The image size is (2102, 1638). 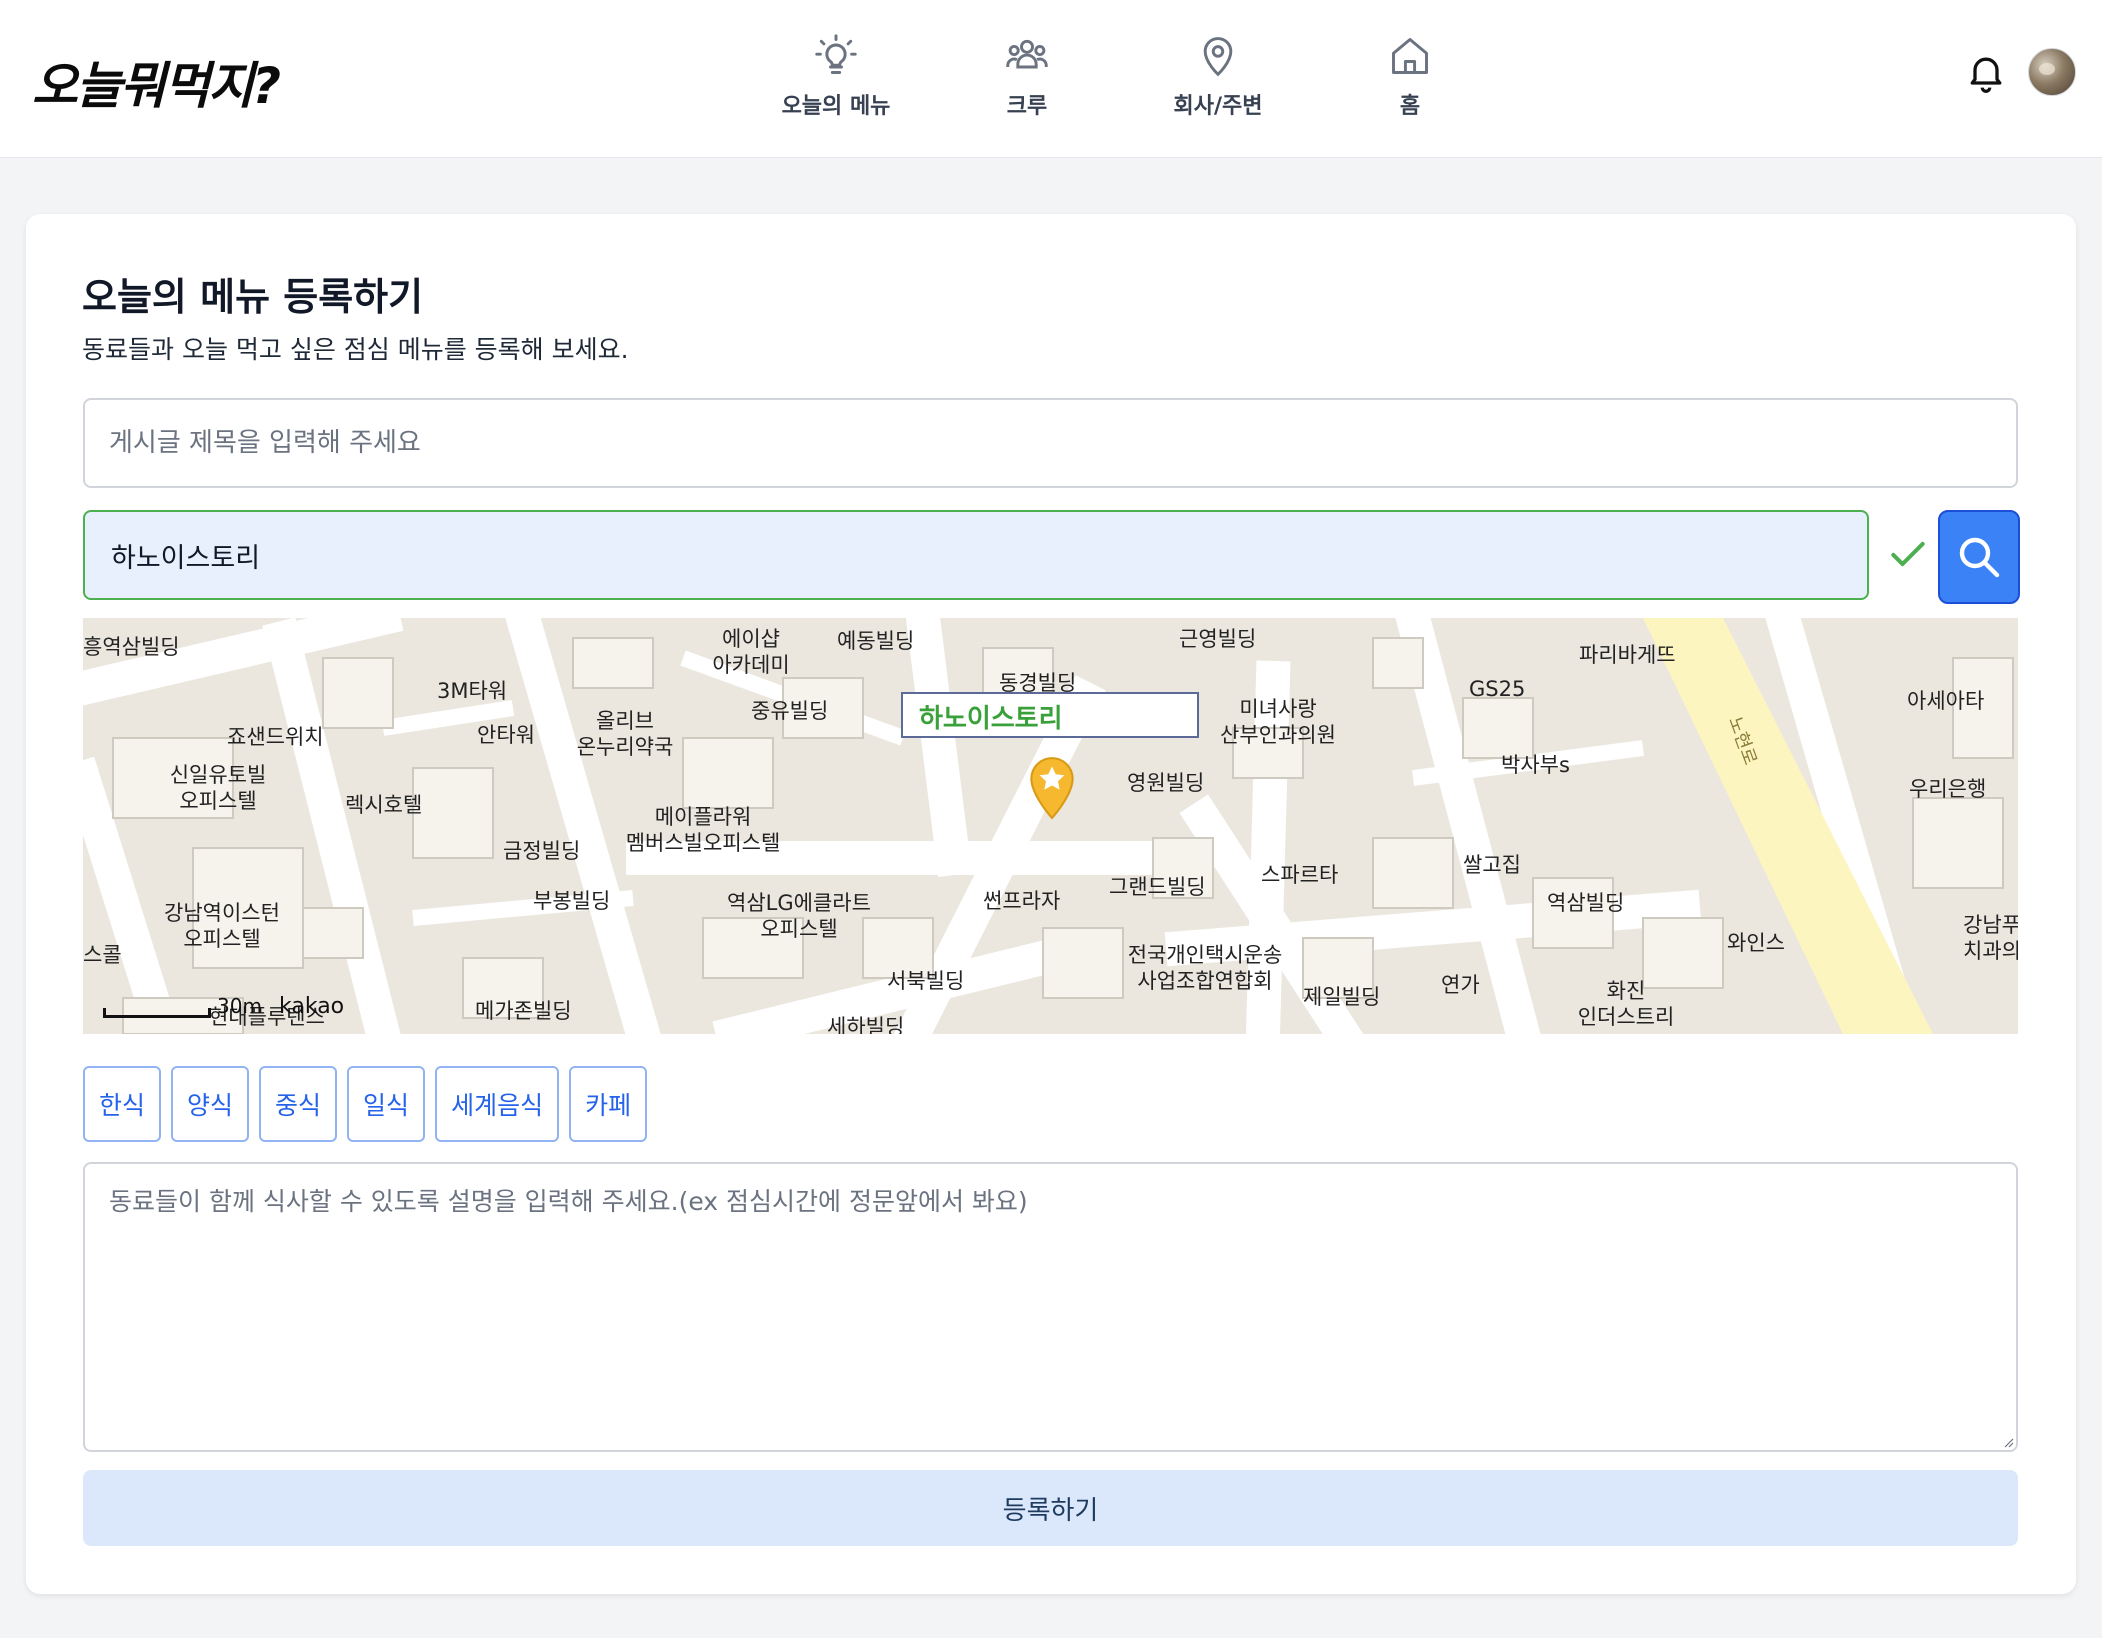 What do you see at coordinates (1300, 875) in the screenshot?
I see `map-label: 스파르타` at bounding box center [1300, 875].